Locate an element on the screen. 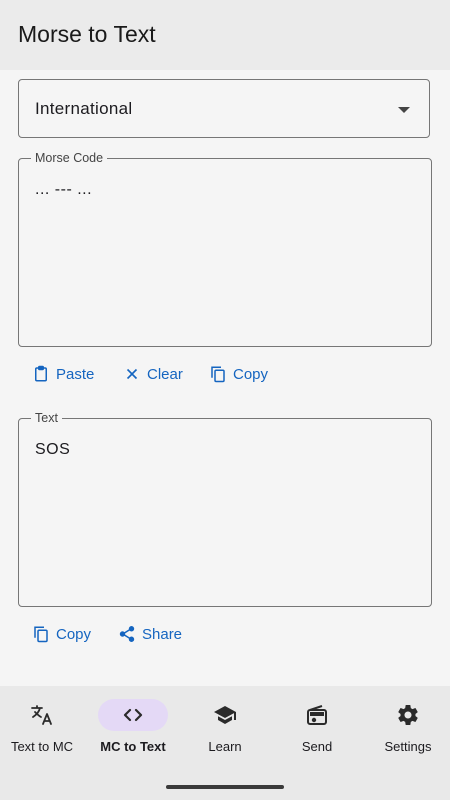  gear-icon is located at coordinates (408, 715).